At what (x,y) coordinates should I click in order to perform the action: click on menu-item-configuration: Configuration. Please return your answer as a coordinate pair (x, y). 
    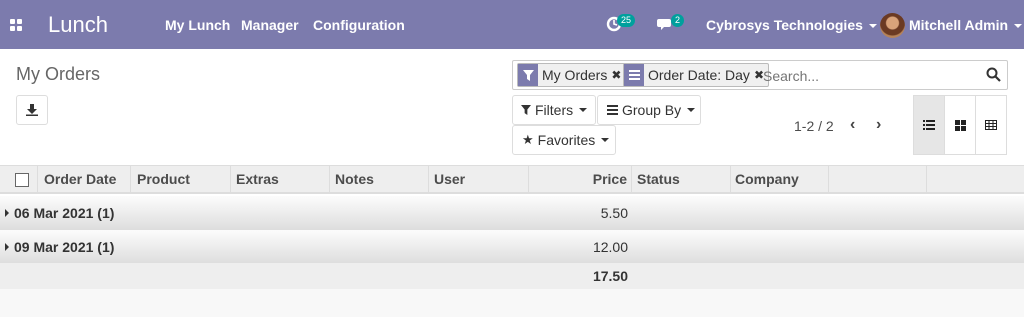
    Looking at the image, I should click on (359, 25).